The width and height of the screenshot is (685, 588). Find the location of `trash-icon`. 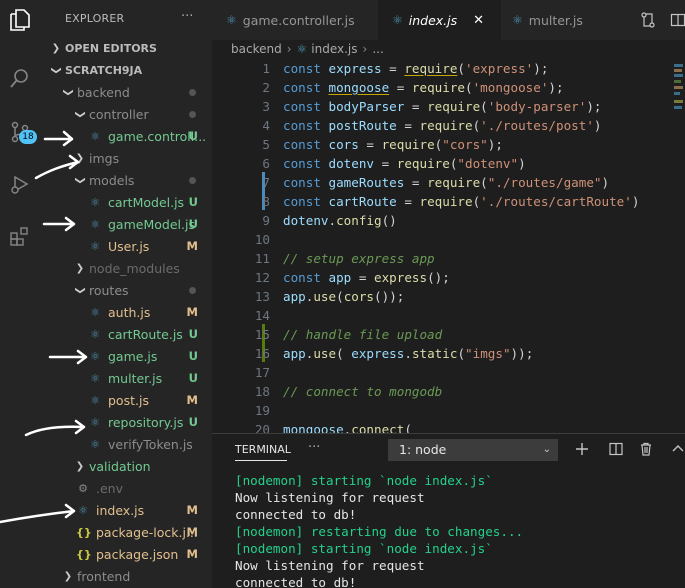

trash-icon is located at coordinates (646, 449).